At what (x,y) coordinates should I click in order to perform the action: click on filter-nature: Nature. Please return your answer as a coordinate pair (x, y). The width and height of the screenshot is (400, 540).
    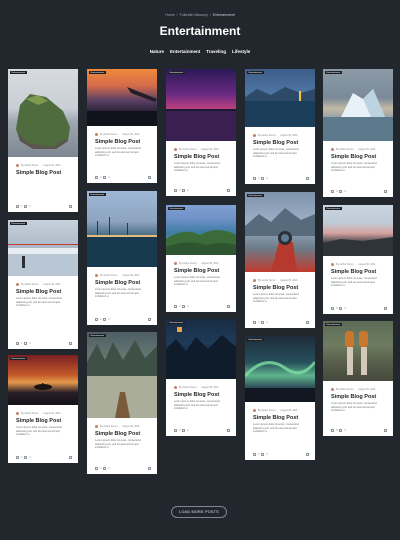
    Looking at the image, I should click on (157, 51).